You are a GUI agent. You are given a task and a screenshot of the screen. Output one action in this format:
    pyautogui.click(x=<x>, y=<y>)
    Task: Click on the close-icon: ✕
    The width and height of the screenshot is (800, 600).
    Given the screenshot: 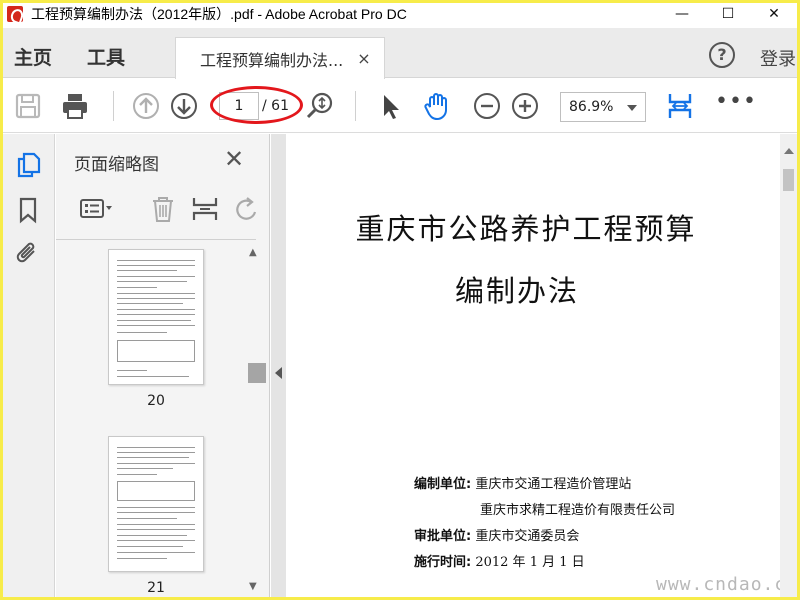 What is the action you would take?
    pyautogui.click(x=234, y=159)
    